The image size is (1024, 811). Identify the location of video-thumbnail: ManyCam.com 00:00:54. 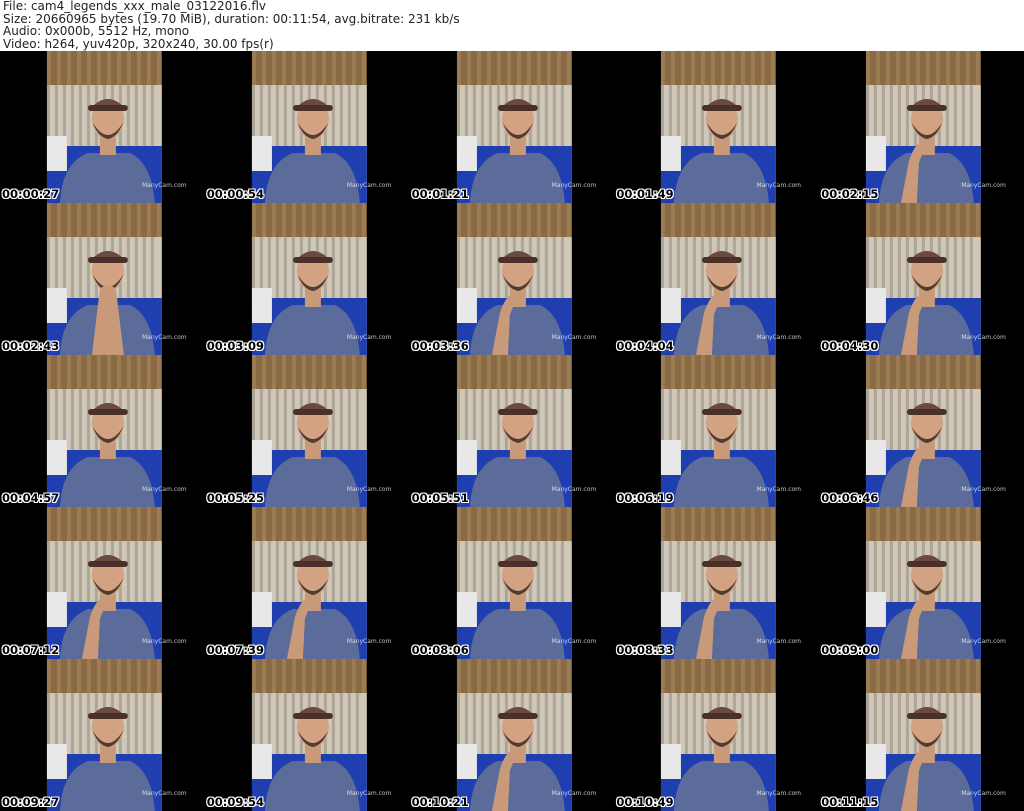
(307, 127).